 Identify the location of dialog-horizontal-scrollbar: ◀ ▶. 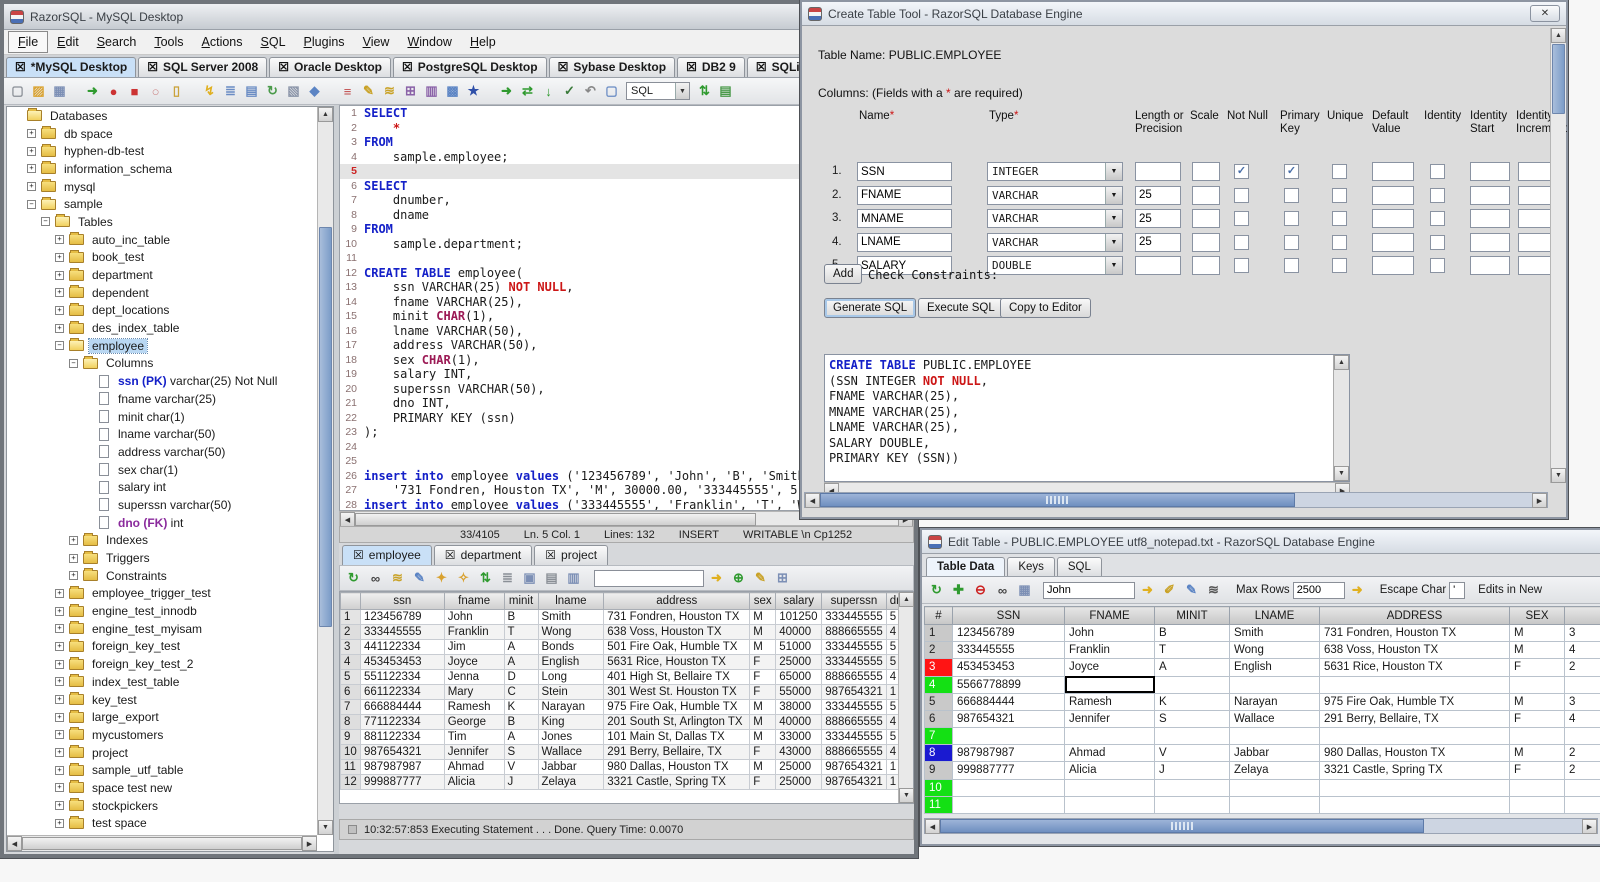
(1176, 500).